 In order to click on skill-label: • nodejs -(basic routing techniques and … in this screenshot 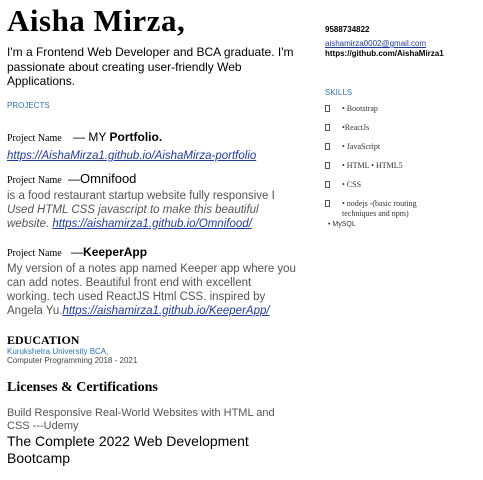, I will do `click(379, 208)`.